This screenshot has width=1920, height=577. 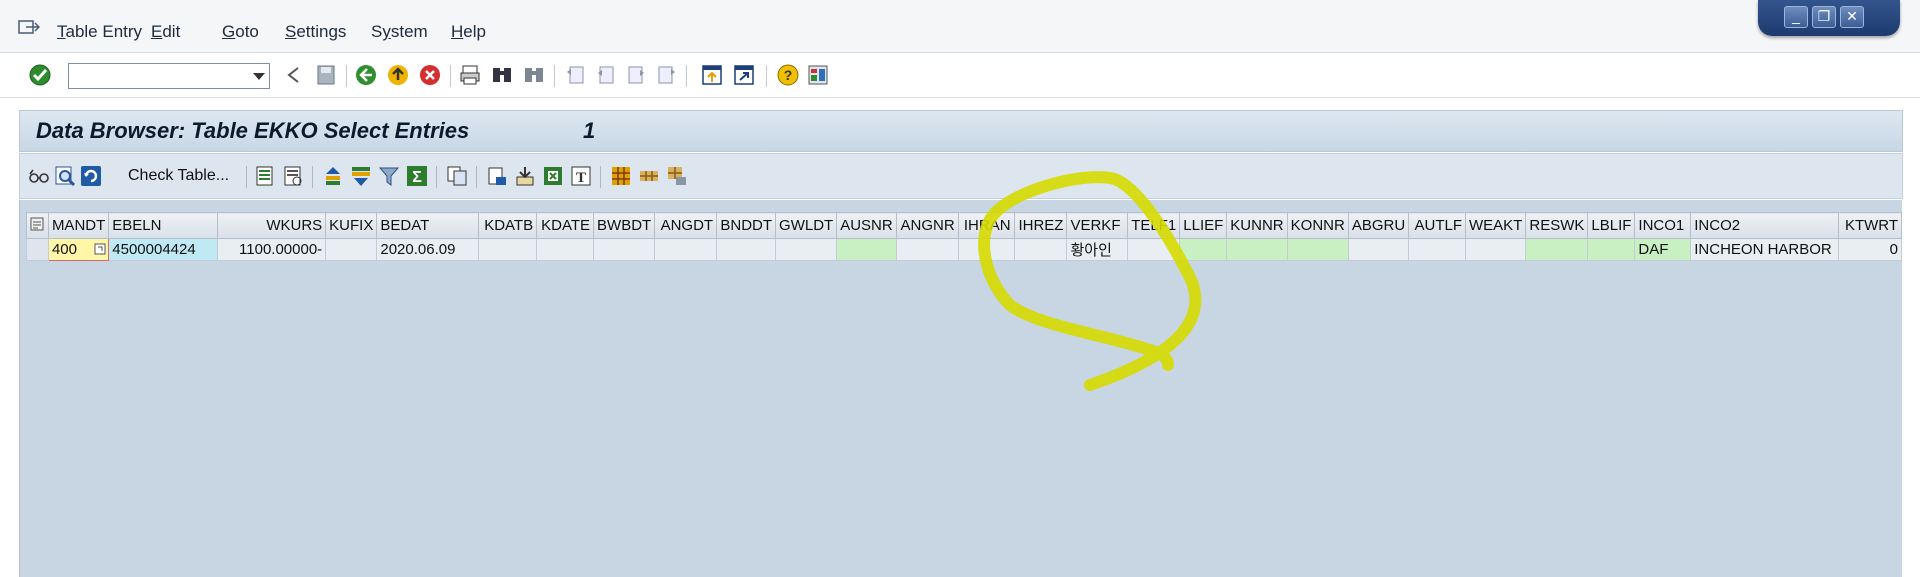 I want to click on column-header-kdatb: KDATB, so click(x=508, y=225).